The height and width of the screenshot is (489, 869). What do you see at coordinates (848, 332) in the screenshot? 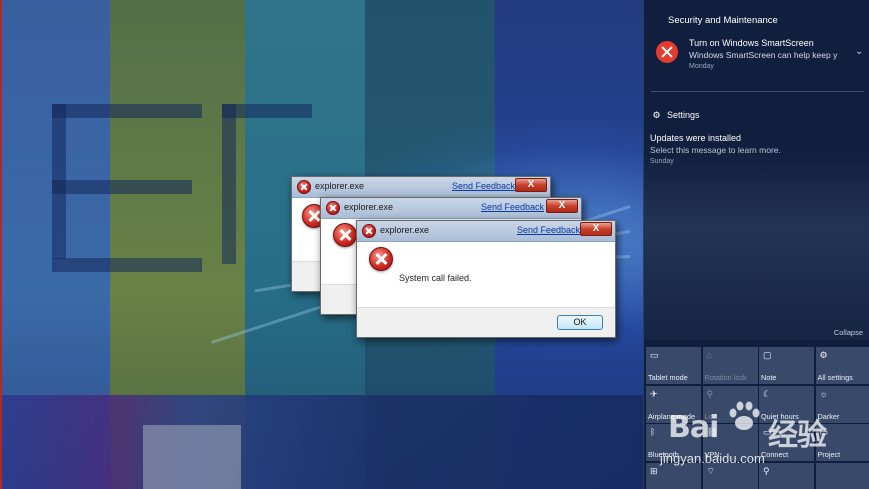
I see `collapse-link: Collapse` at bounding box center [848, 332].